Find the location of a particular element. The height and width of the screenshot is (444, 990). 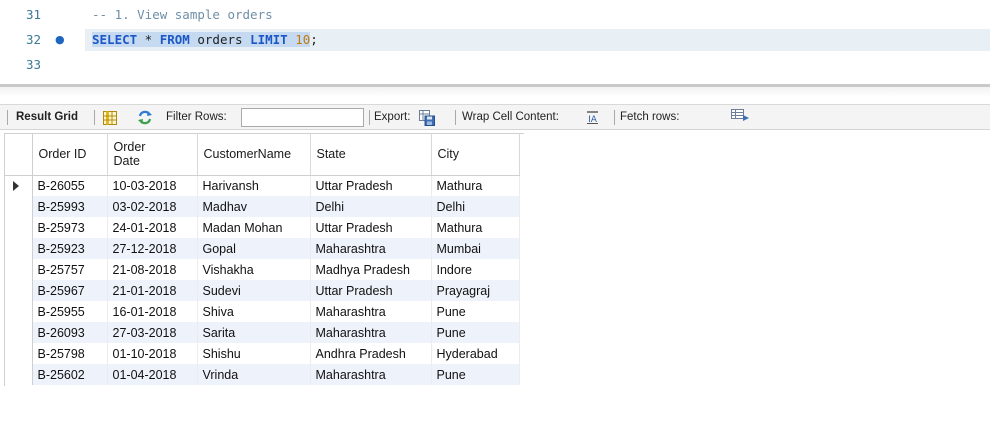

customer-name-cell: Shiva is located at coordinates (254, 311).